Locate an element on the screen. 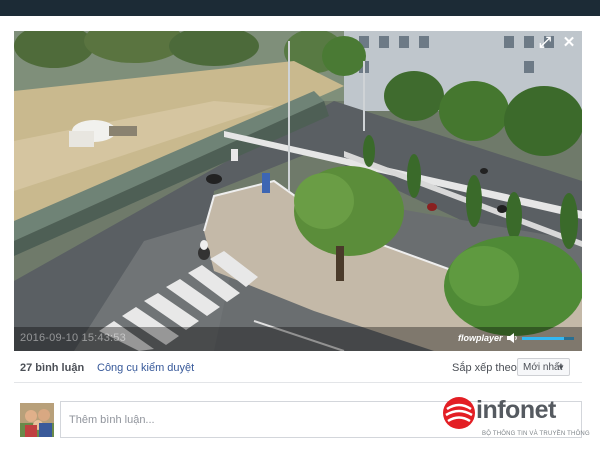 The height and width of the screenshot is (451, 600). top-header-bar is located at coordinates (300, 8).